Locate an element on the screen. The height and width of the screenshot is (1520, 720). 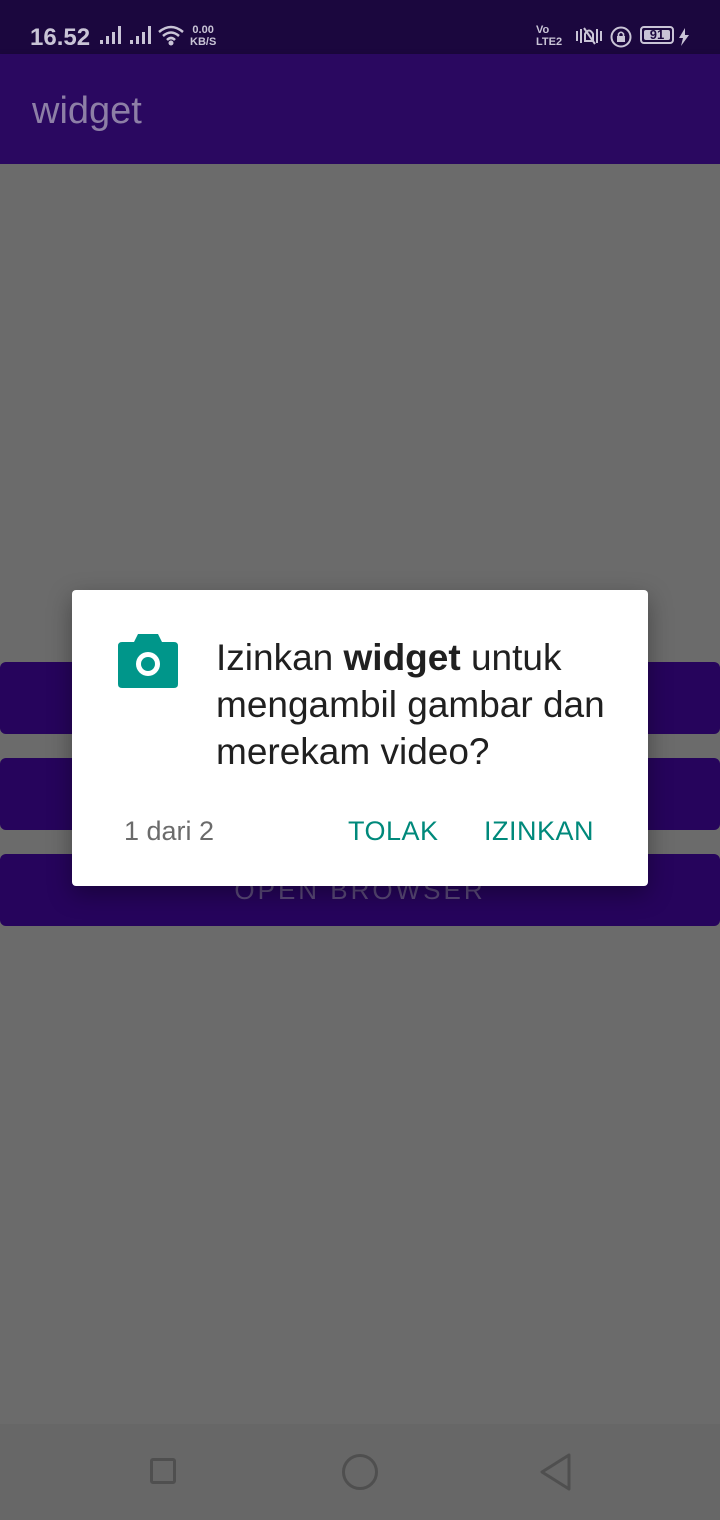
volte-indicator: Vo LTE2 is located at coordinates (549, 36).